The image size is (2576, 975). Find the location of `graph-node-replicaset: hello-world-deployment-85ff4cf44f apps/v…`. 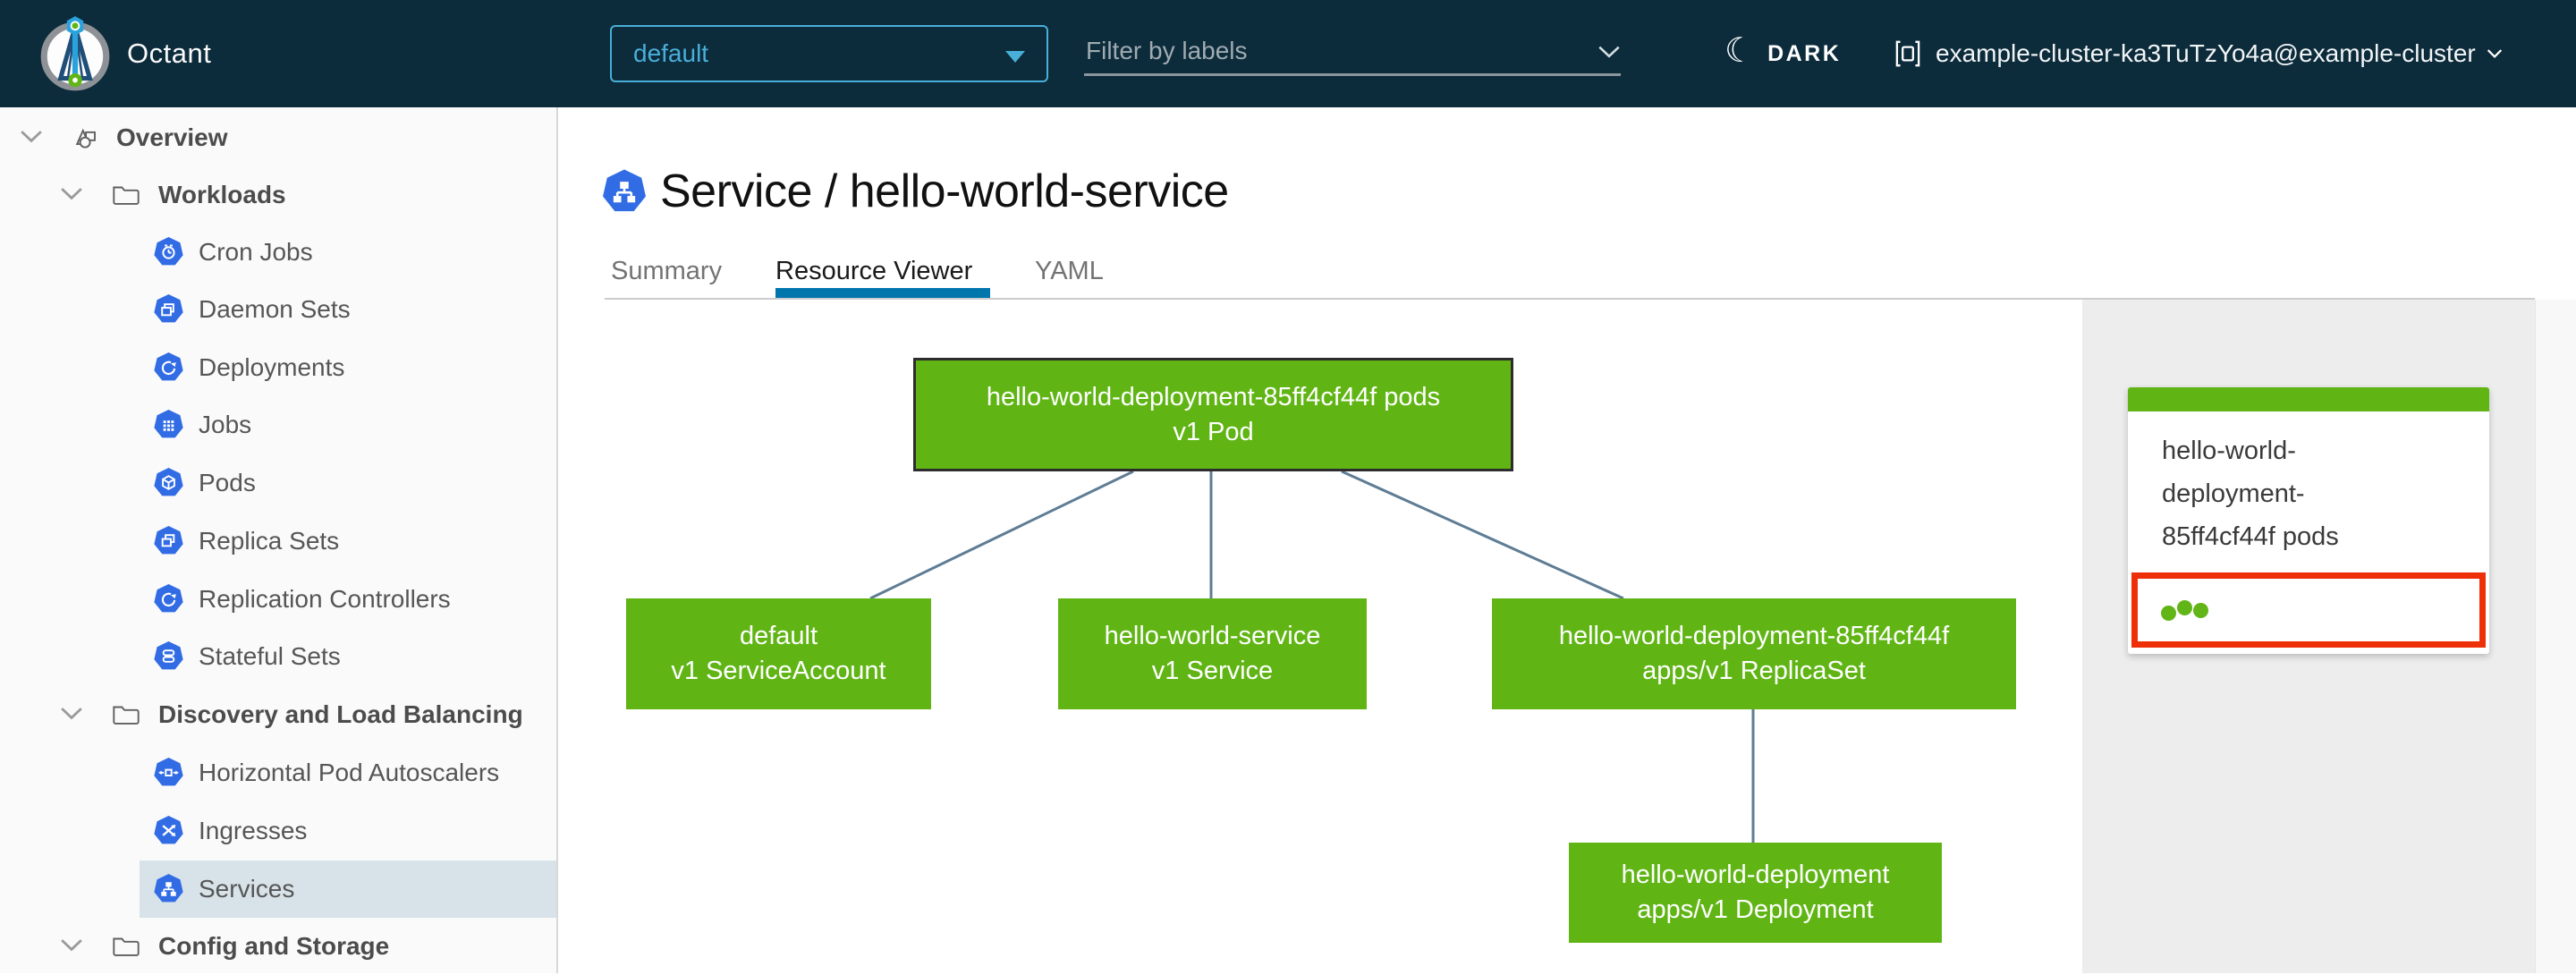

graph-node-replicaset: hello-world-deployment-85ff4cf44f apps/v… is located at coordinates (1754, 653).